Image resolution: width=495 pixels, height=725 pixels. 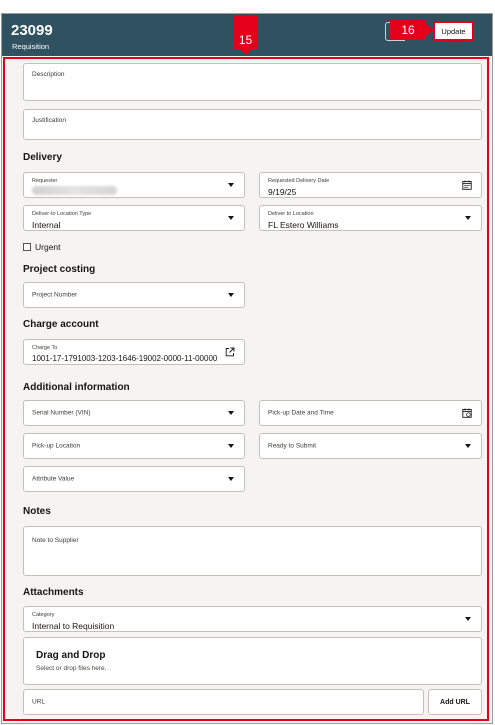 I want to click on deliver-to-location-select: Deliver to Location FL Estero Williams, so click(x=370, y=218).